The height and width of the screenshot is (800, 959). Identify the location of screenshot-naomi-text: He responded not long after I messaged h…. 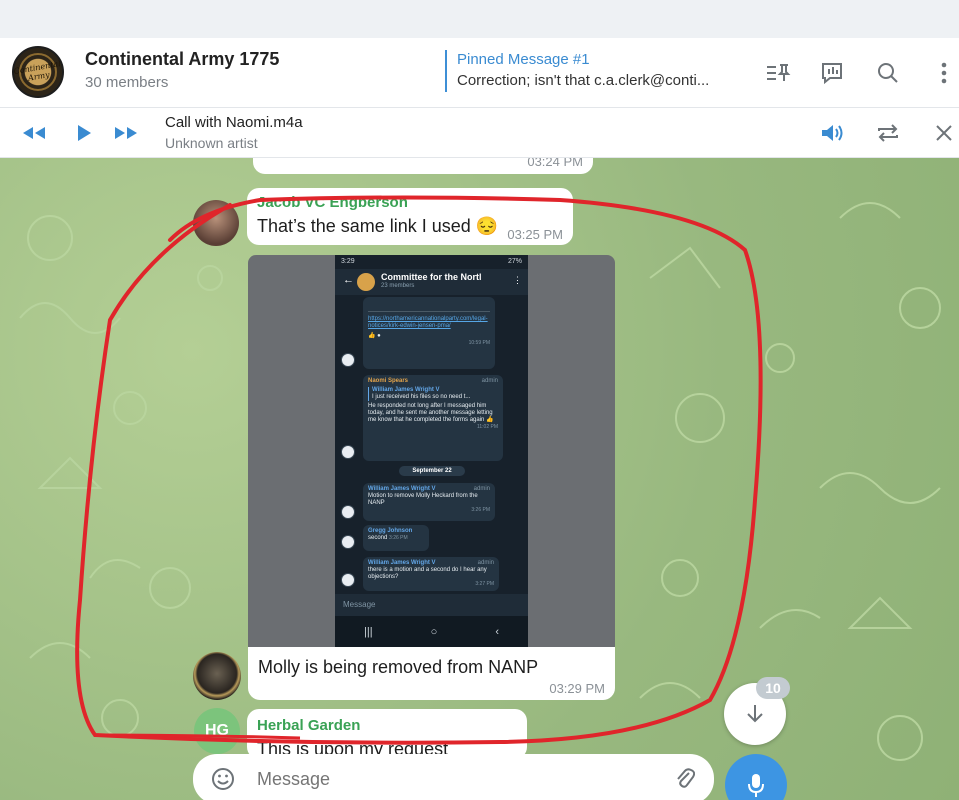
(431, 413).